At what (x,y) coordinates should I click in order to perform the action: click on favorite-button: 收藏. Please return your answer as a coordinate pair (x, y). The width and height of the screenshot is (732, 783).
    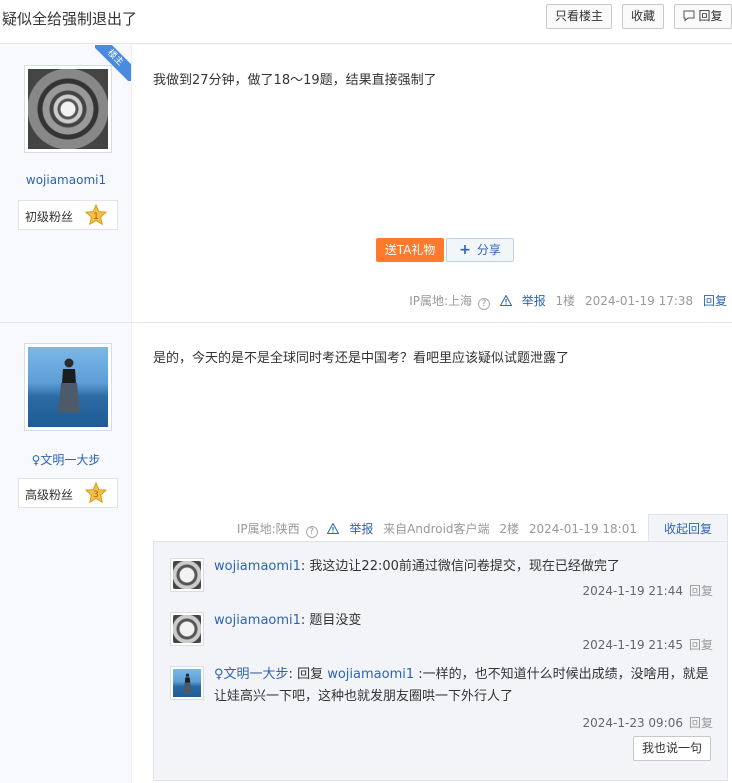
    Looking at the image, I should click on (643, 16).